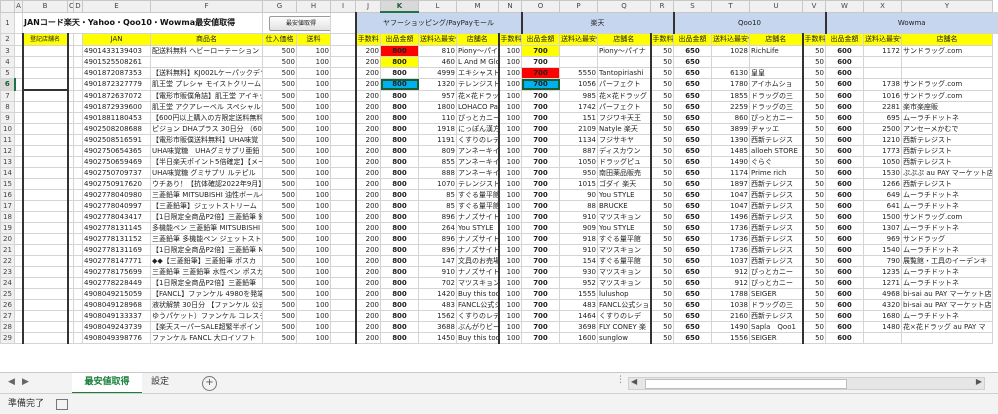 The height and width of the screenshot is (414, 998). Describe the element at coordinates (45, 39) in the screenshot. I see `registered-store-label: 登記店舗名` at that location.